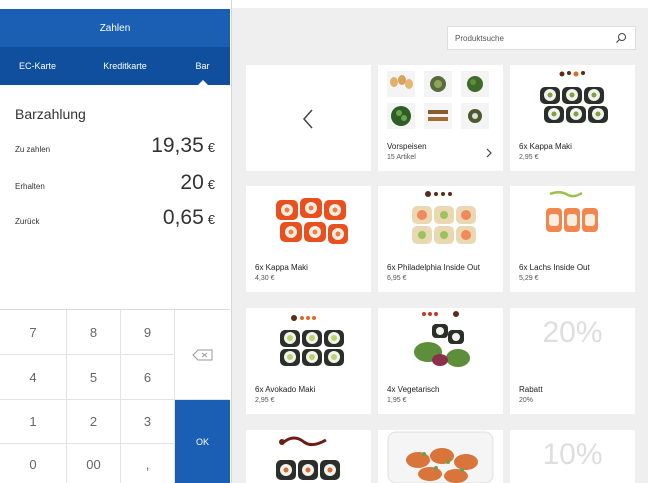 This screenshot has height=483, width=648. What do you see at coordinates (265, 278) in the screenshot?
I see `product-price: 4,30 €` at bounding box center [265, 278].